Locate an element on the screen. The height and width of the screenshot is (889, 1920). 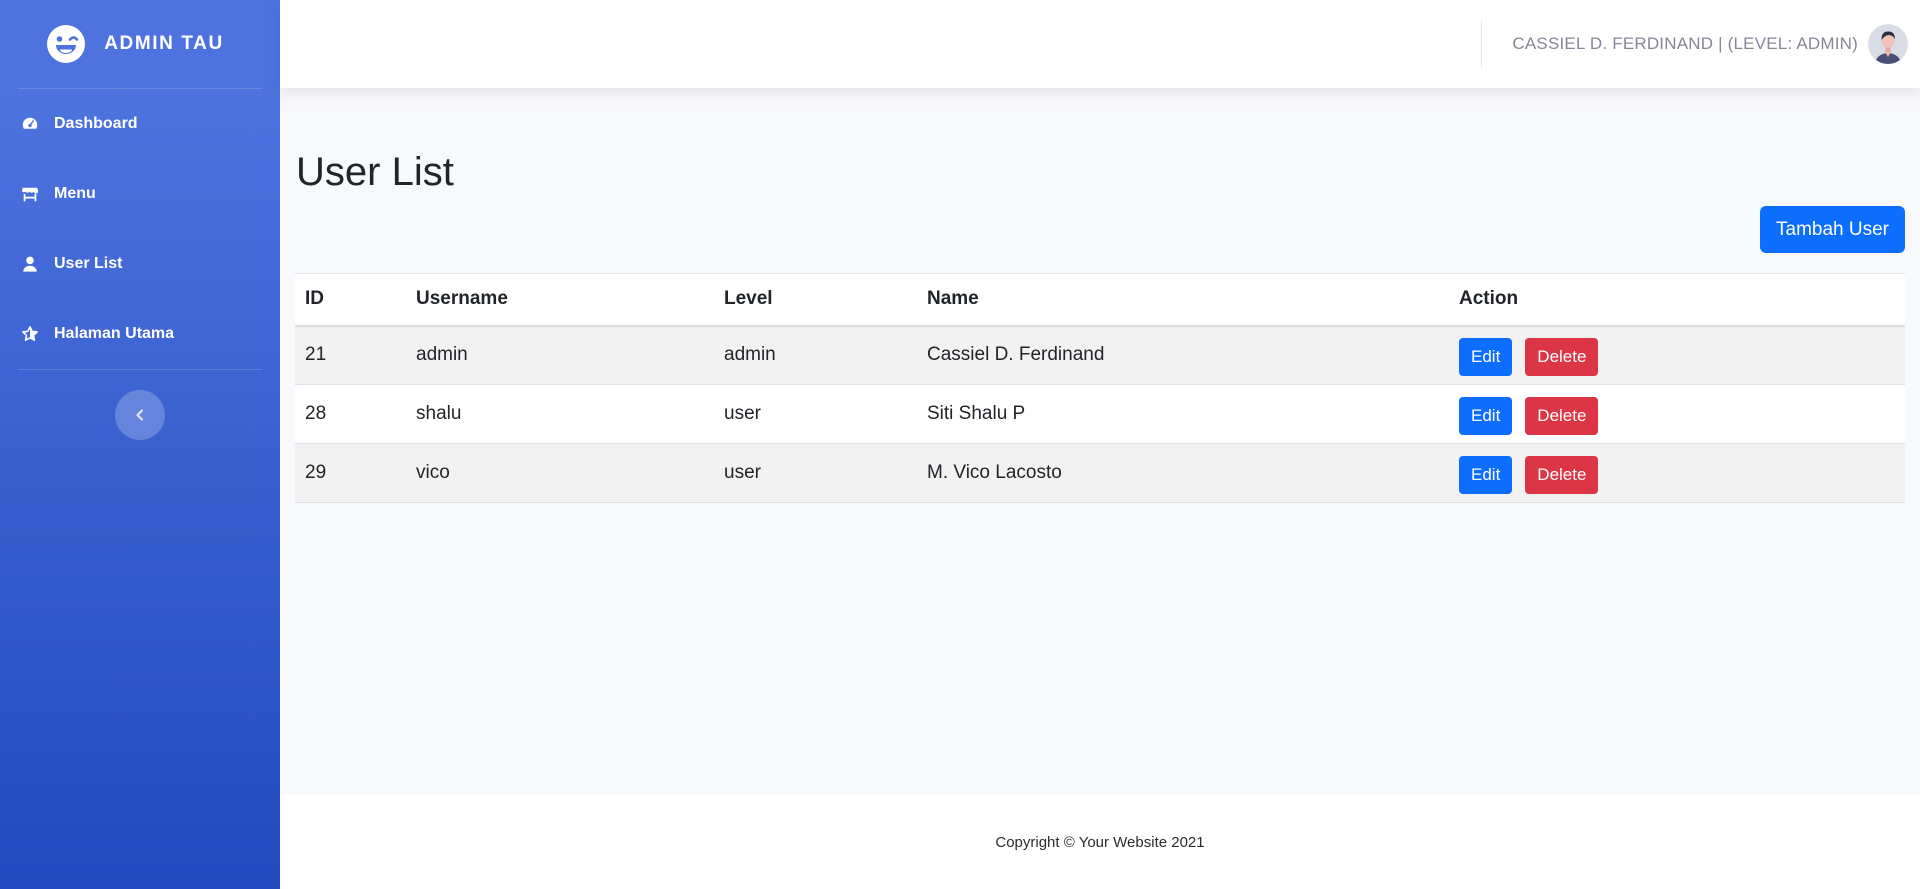
sidebar-item-dashboard: Dashboard is located at coordinates (140, 124).